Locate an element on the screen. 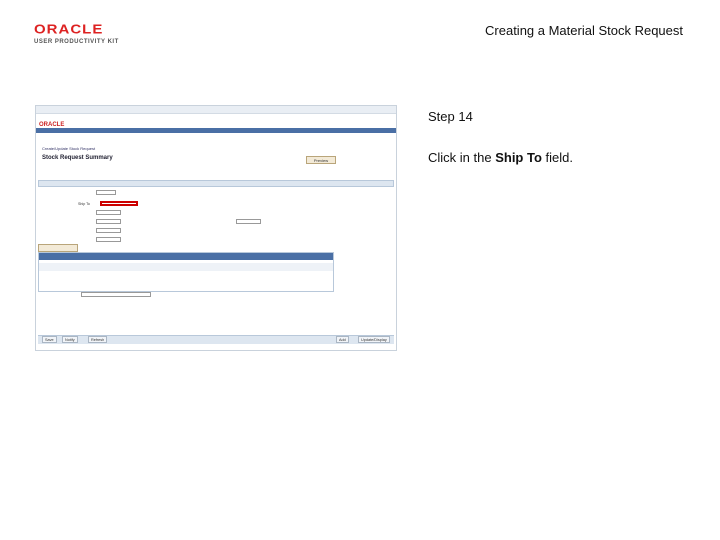 This screenshot has height=540, width=720. slide-title: Creating a Material Stock Request is located at coordinates (584, 30).